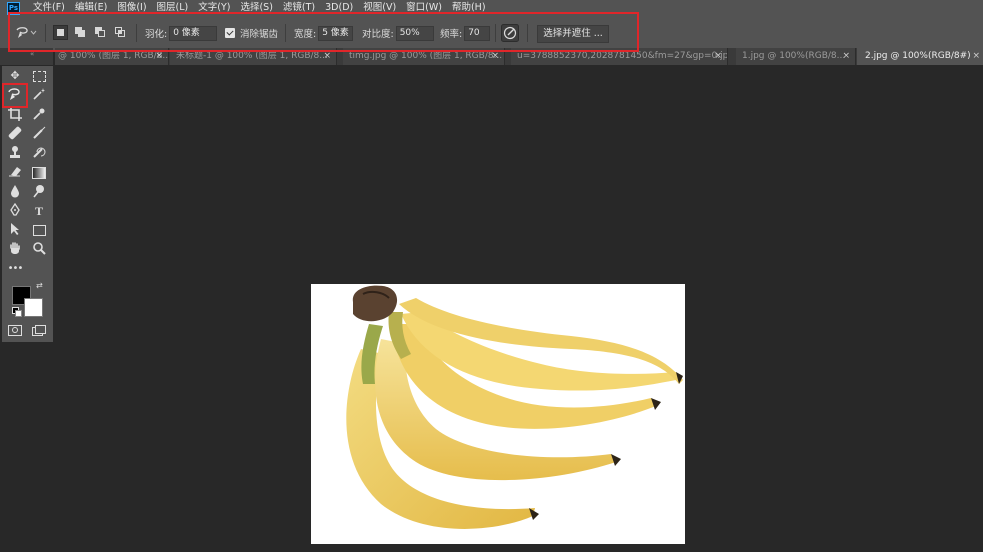  Describe the element at coordinates (17, 312) in the screenshot. I see `default-colors-icon` at that location.